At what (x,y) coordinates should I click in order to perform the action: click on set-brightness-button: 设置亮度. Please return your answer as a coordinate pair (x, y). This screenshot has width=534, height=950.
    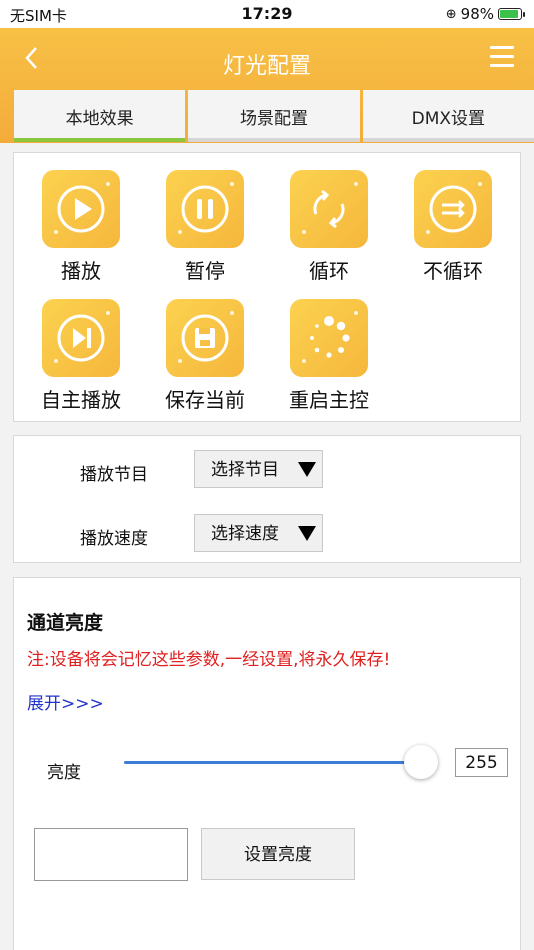
    Looking at the image, I should click on (278, 854).